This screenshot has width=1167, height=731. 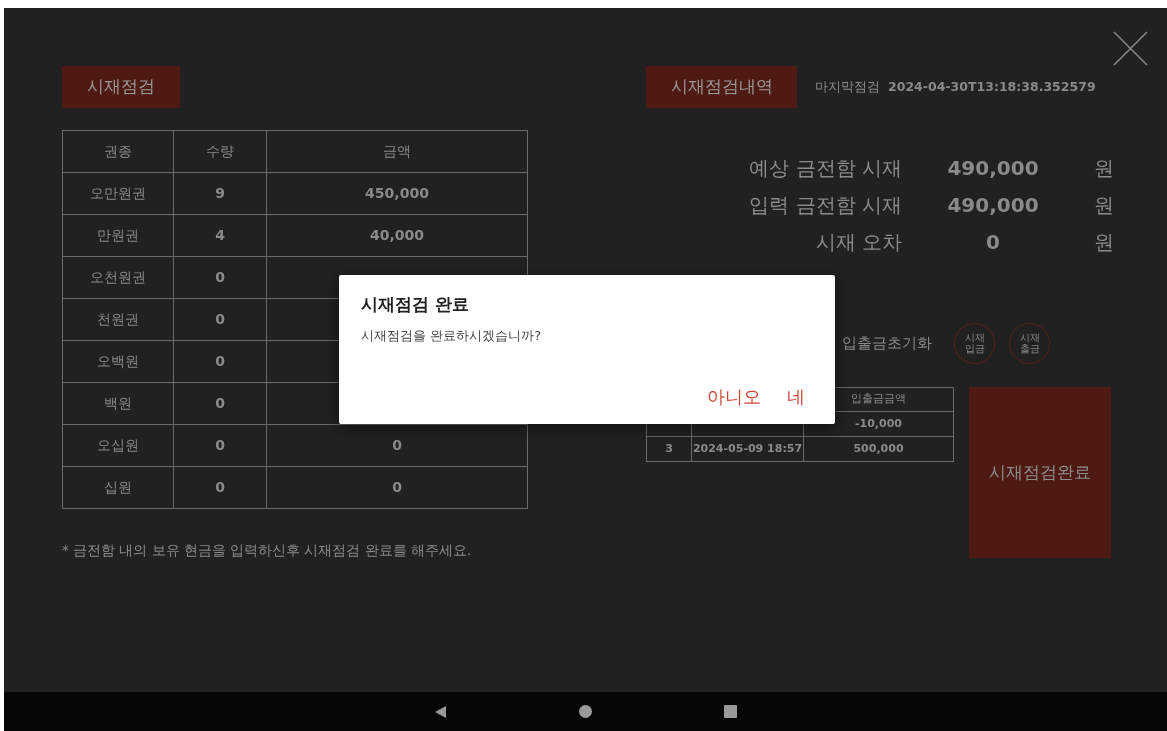 What do you see at coordinates (397, 235) in the screenshot?
I see `table-cell: 40,000` at bounding box center [397, 235].